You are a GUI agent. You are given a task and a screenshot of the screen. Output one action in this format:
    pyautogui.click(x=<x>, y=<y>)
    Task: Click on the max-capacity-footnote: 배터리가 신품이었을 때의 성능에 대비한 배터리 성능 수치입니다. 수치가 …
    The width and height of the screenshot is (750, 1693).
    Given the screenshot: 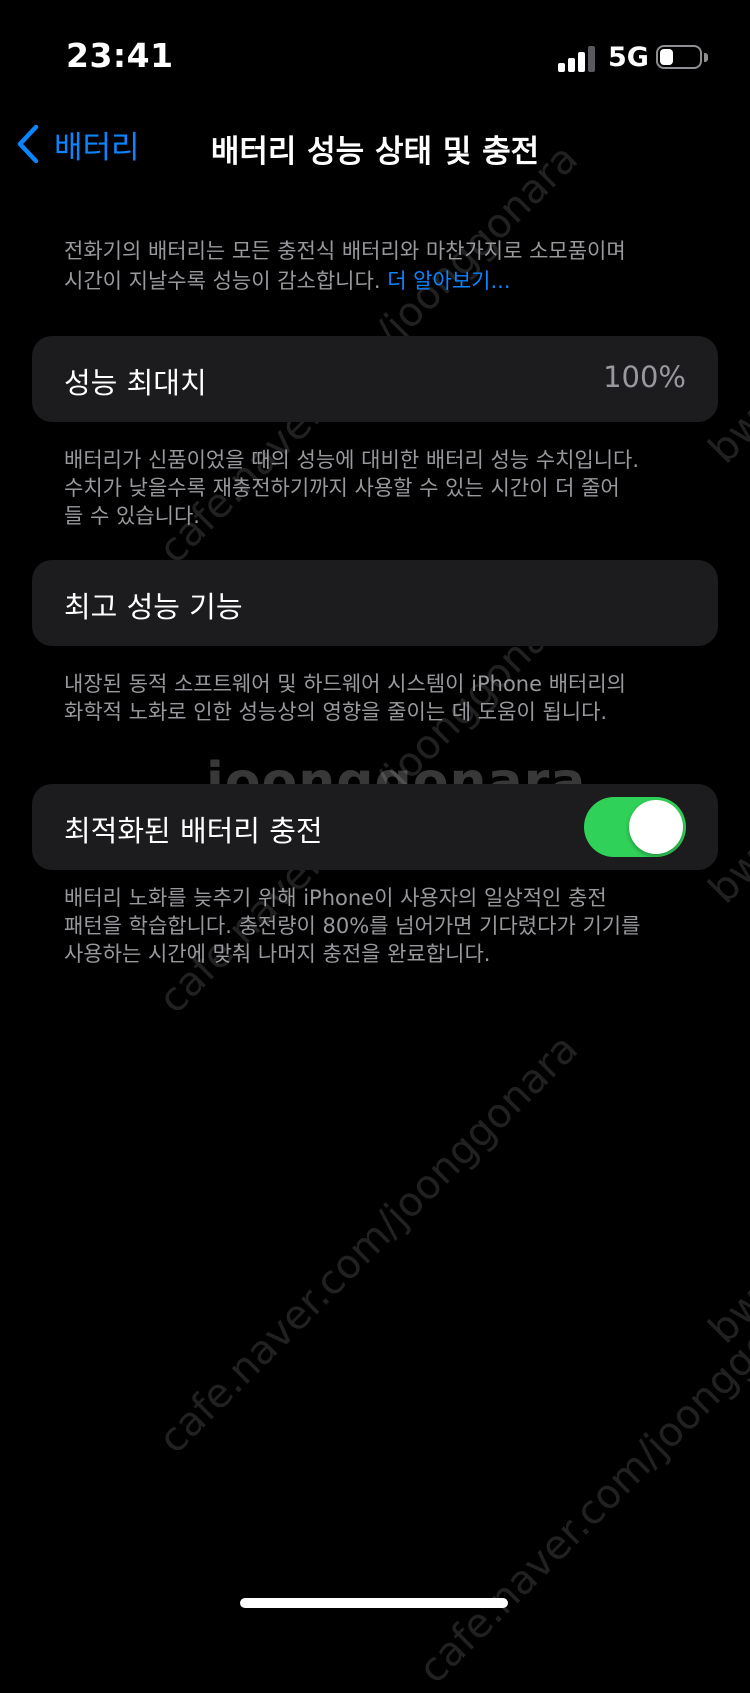 What is the action you would take?
    pyautogui.click(x=384, y=488)
    